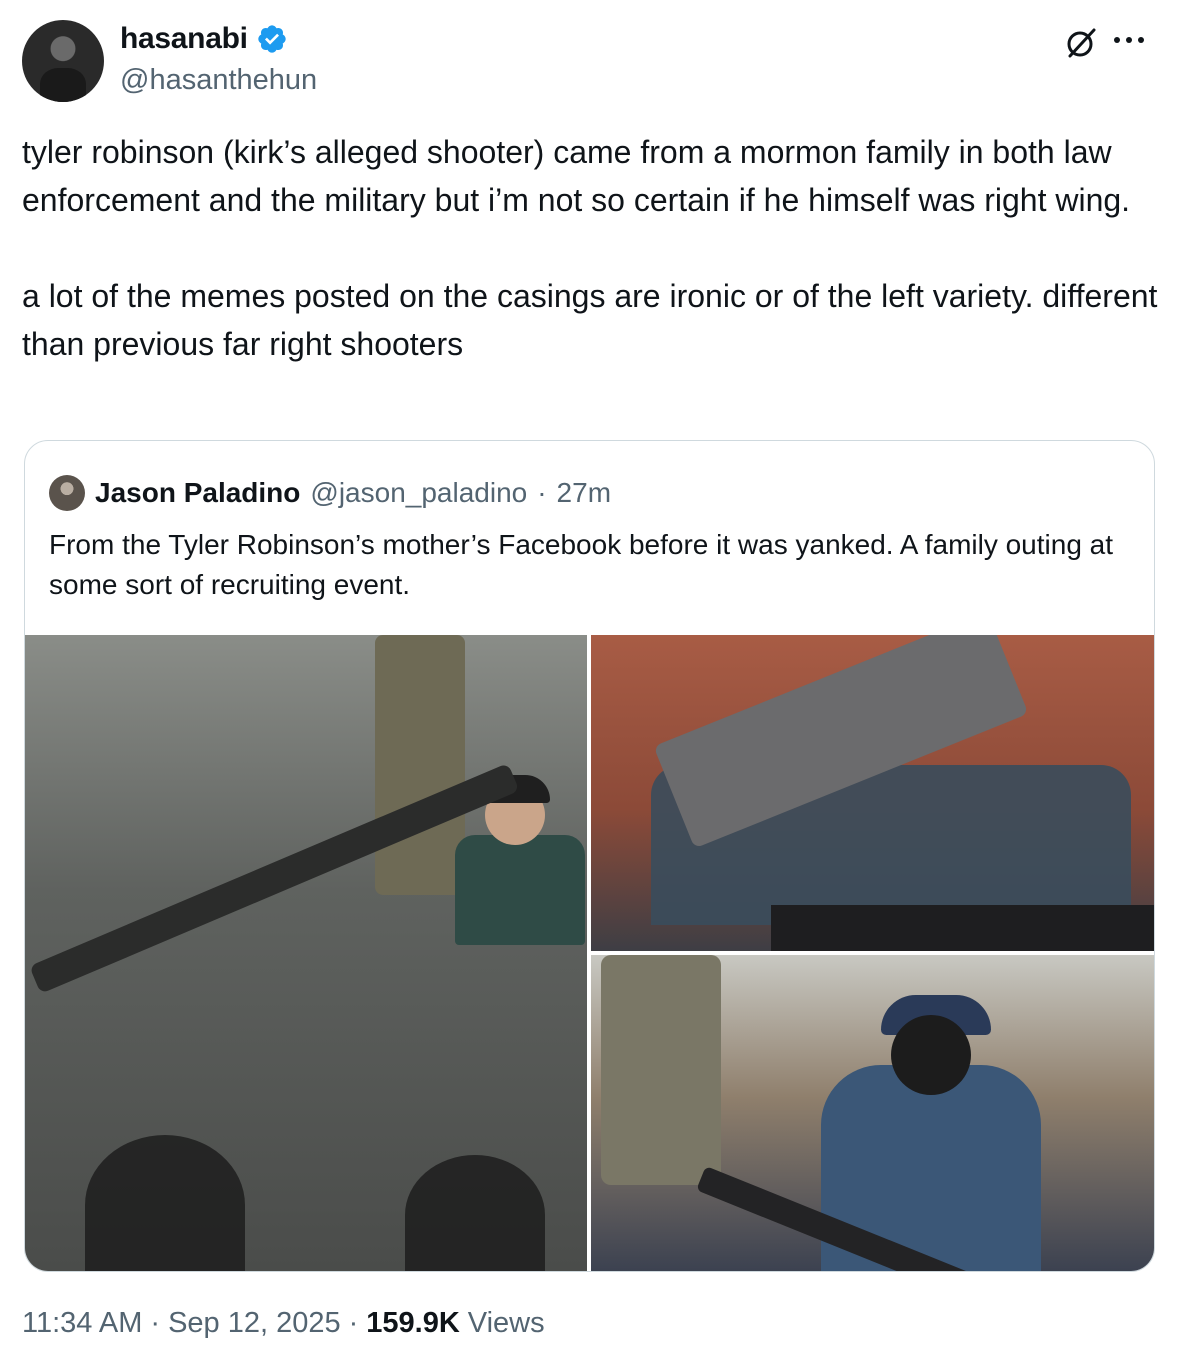  Describe the element at coordinates (63, 61) in the screenshot. I see `author-avatar` at that location.